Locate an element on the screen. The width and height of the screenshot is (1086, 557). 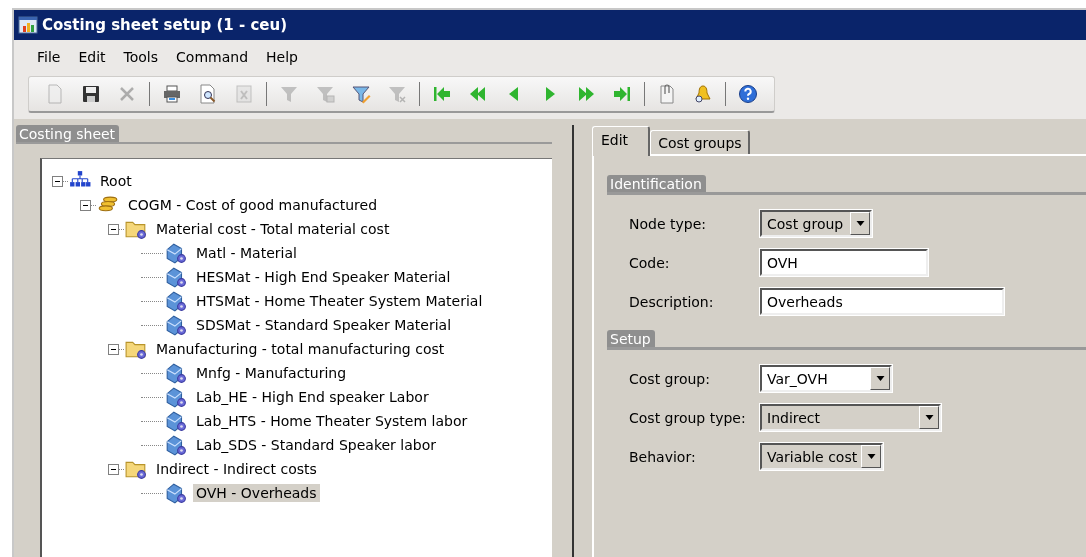
tree-item: HTSMat - Home Theater System Material is located at coordinates (339, 301).